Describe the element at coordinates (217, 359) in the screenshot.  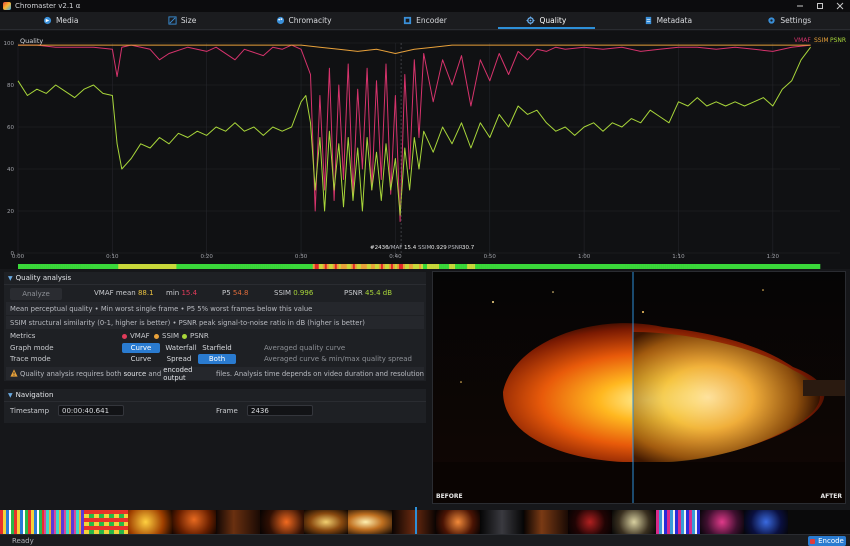
I see `trace-mode-both: Both` at that location.